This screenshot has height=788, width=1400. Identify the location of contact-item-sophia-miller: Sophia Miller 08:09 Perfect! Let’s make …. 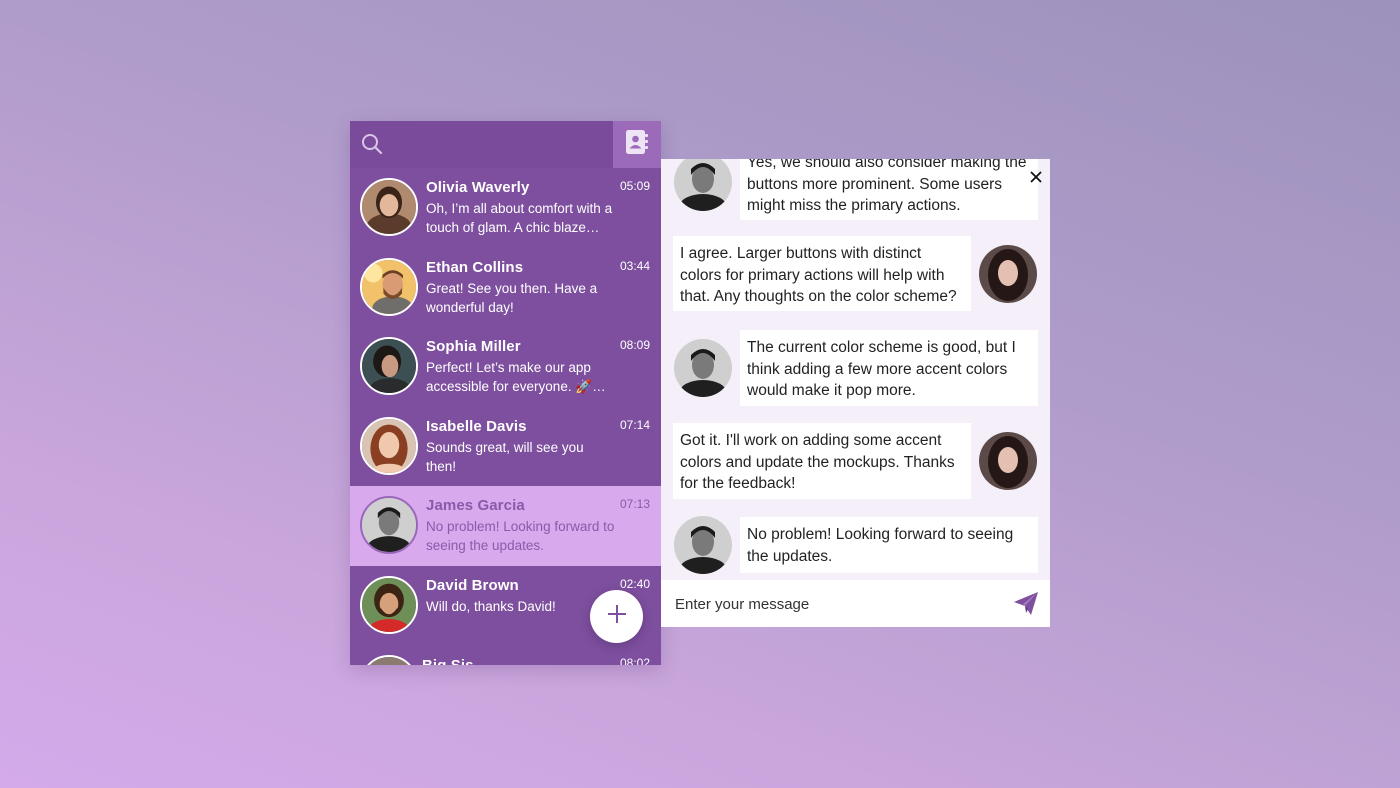
(505, 367).